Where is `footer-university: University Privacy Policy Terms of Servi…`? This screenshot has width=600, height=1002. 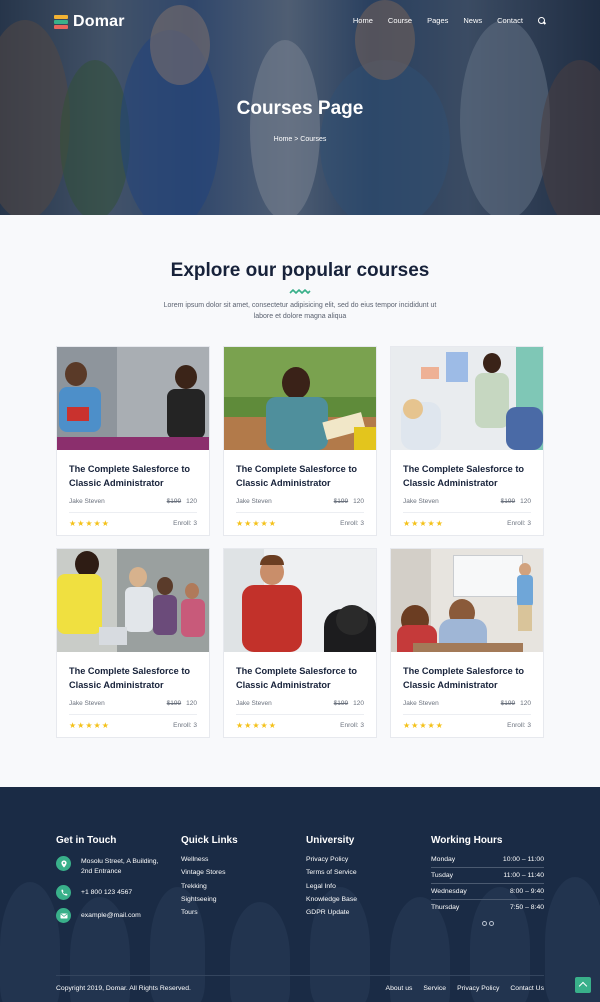
footer-university: University Privacy Policy Terms of Servi… is located at coordinates (356, 878).